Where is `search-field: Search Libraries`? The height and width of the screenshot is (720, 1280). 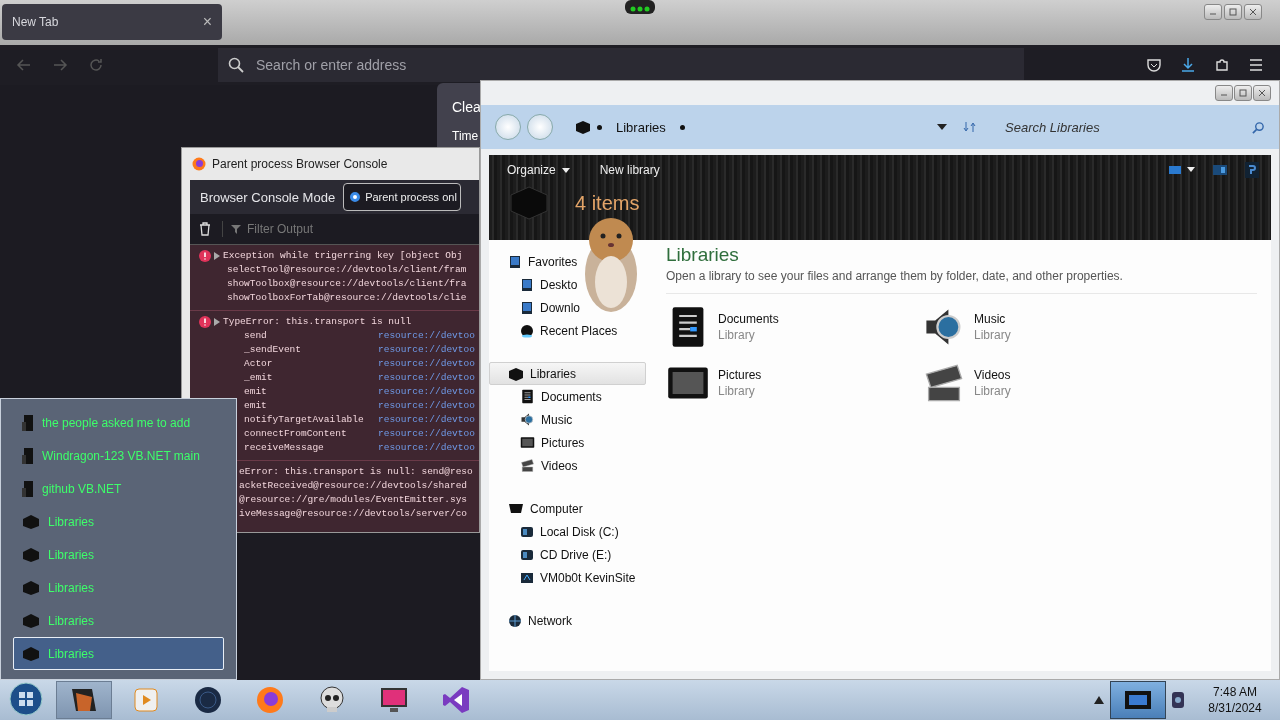 search-field: Search Libraries is located at coordinates (1105, 127).